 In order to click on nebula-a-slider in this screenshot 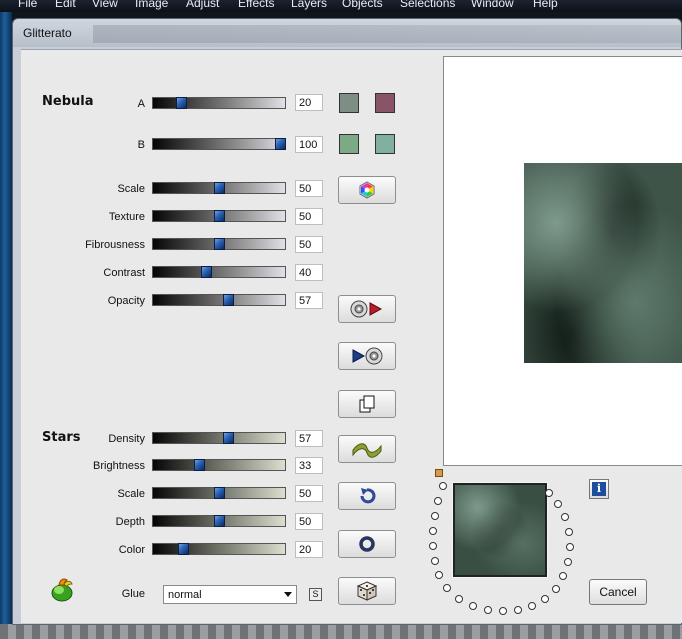, I will do `click(219, 103)`.